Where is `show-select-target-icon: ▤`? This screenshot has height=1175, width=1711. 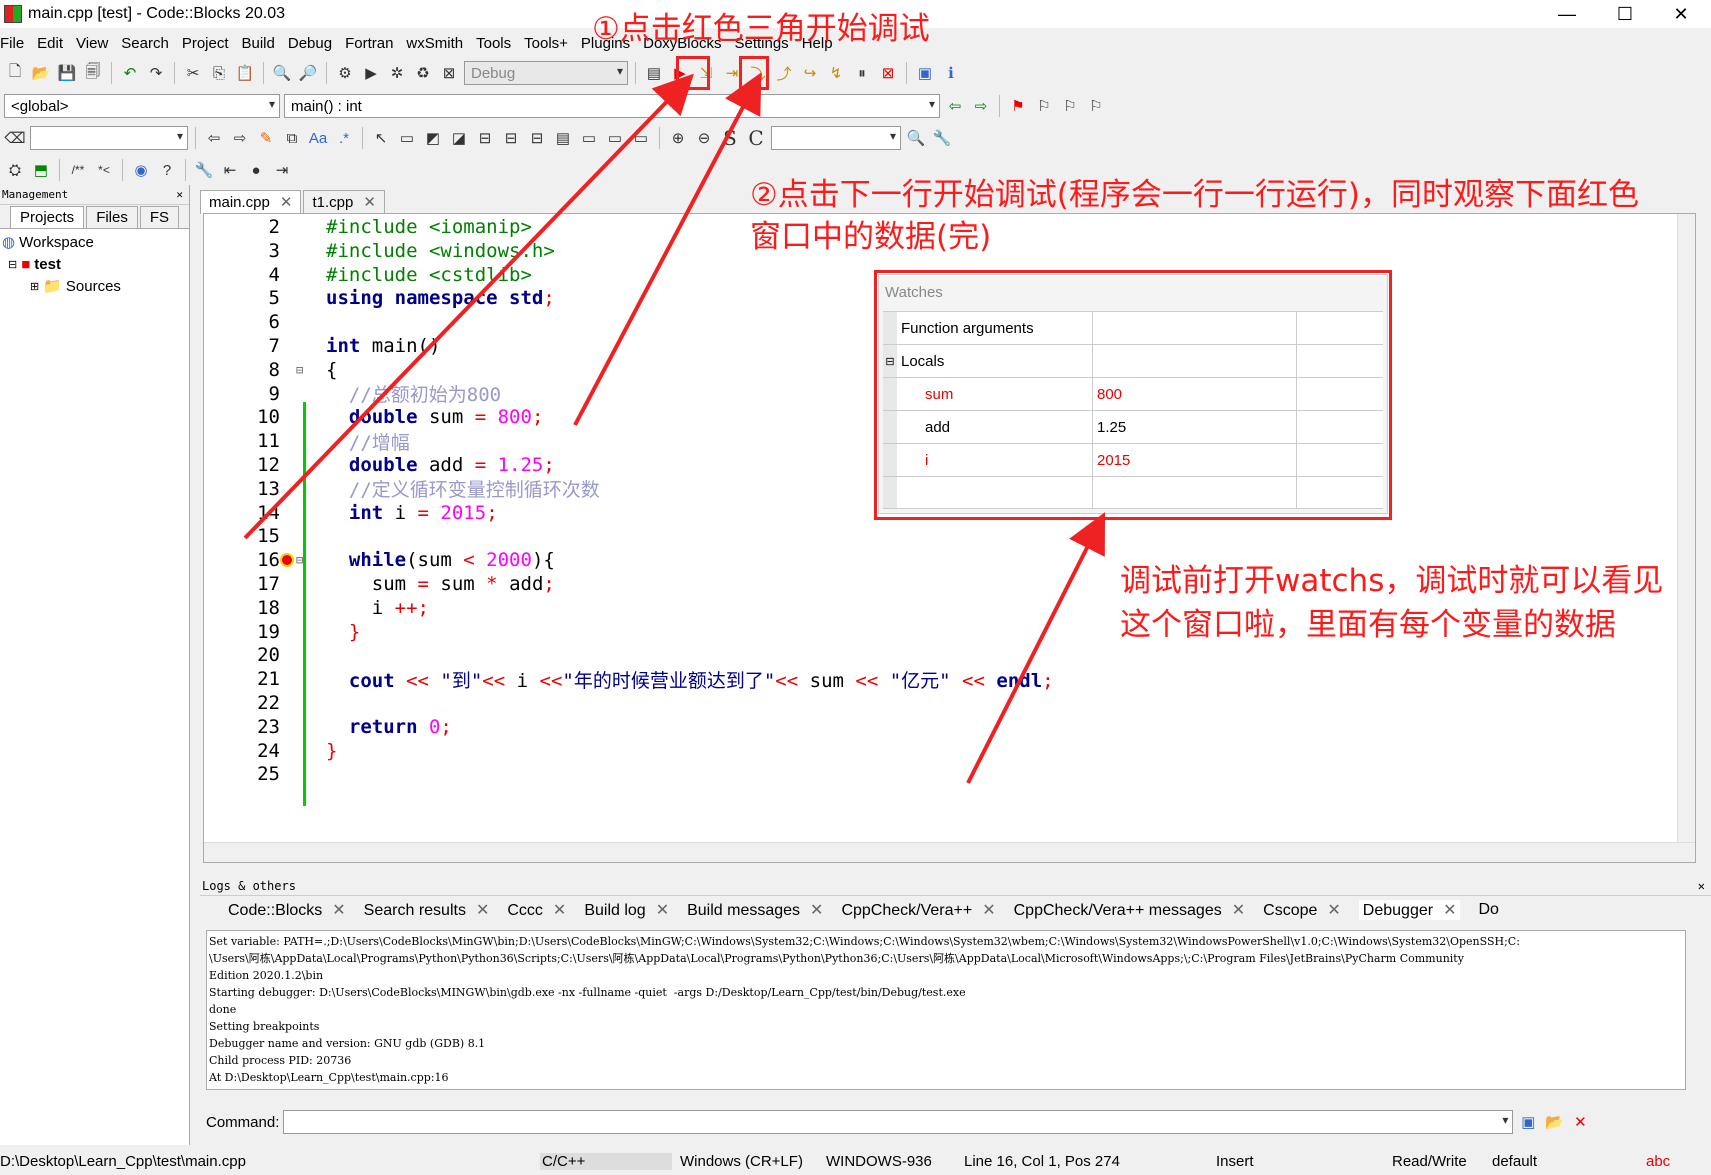 show-select-target-icon: ▤ is located at coordinates (654, 73).